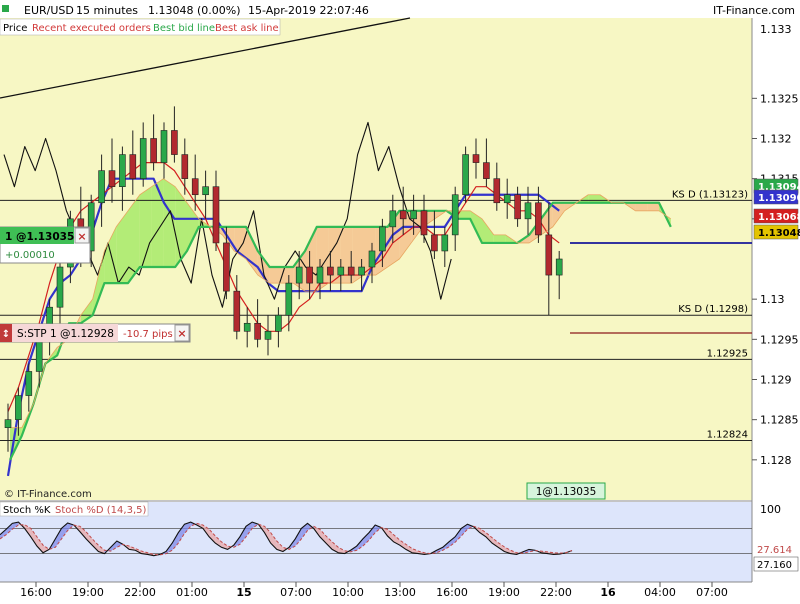 The height and width of the screenshot is (604, 800). What do you see at coordinates (39, 237) in the screenshot?
I see `position-label: 1 @1.13035` at bounding box center [39, 237].